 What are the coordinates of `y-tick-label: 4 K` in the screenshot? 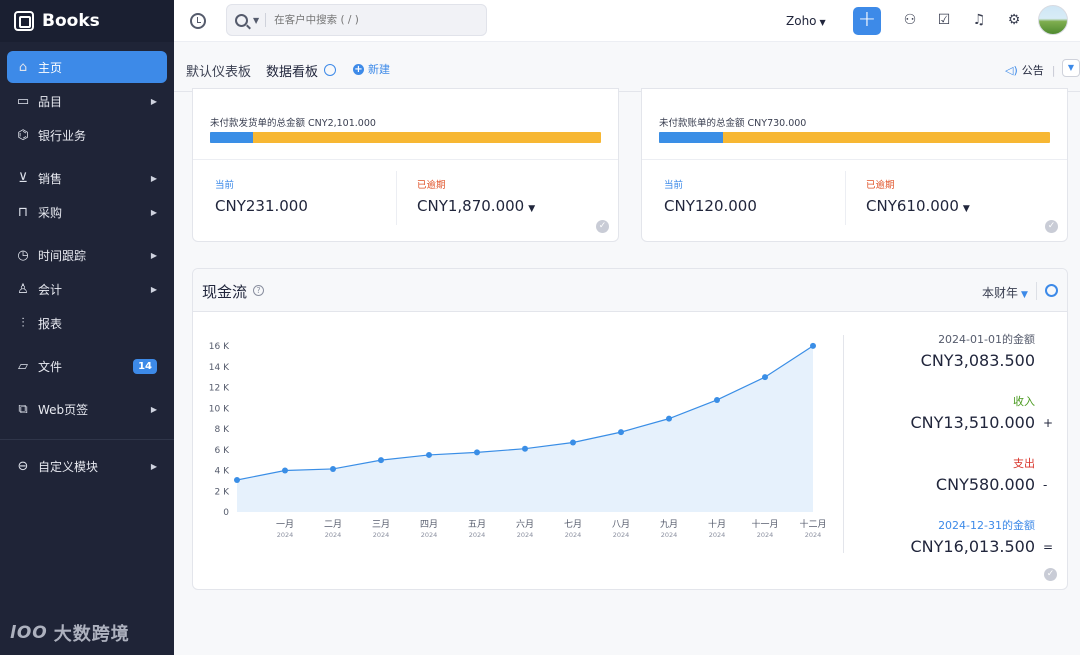 It's located at (223, 472).